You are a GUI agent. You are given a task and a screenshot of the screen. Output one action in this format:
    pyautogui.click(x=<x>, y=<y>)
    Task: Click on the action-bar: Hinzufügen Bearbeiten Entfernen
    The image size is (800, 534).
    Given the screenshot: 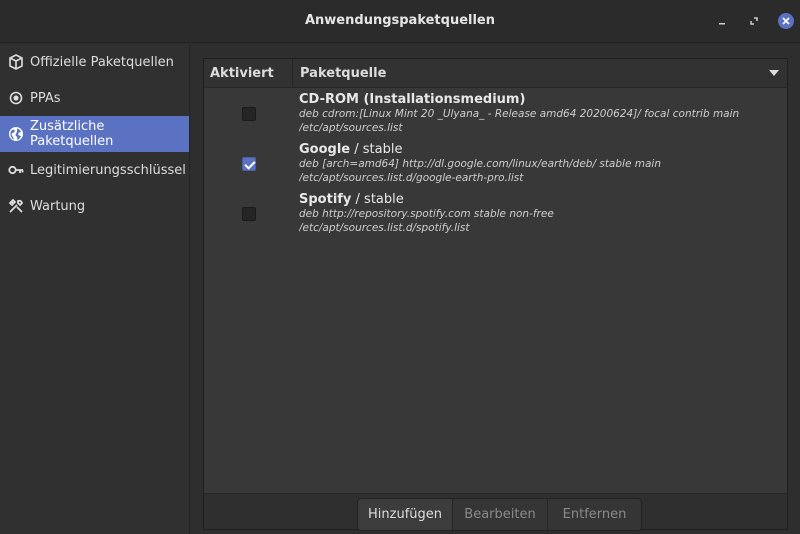 What is the action you would take?
    pyautogui.click(x=495, y=512)
    